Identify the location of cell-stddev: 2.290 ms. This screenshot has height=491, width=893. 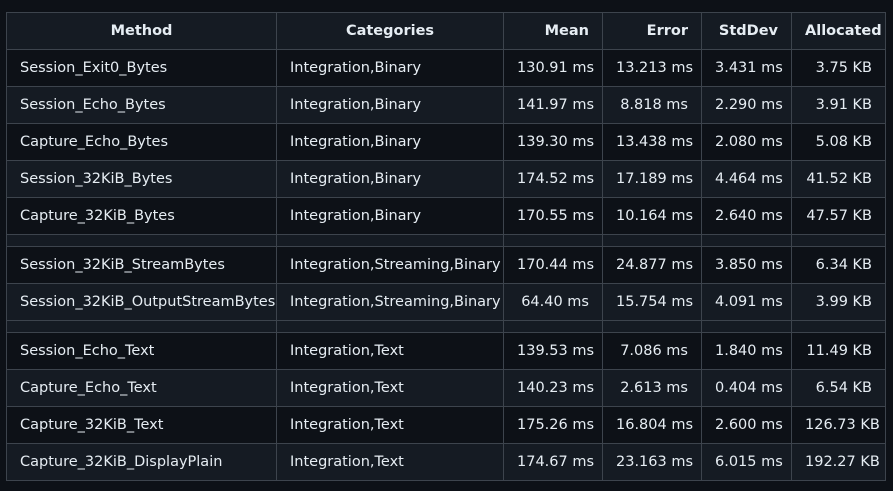
(746, 105).